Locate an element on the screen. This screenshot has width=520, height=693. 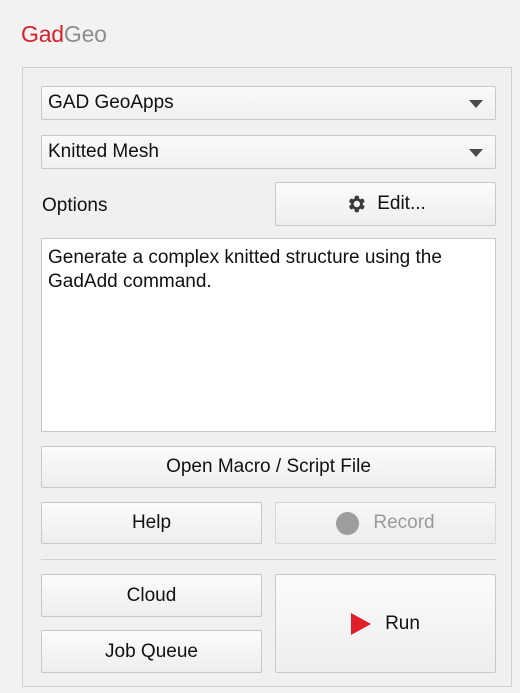
run-label: Run is located at coordinates (402, 623).